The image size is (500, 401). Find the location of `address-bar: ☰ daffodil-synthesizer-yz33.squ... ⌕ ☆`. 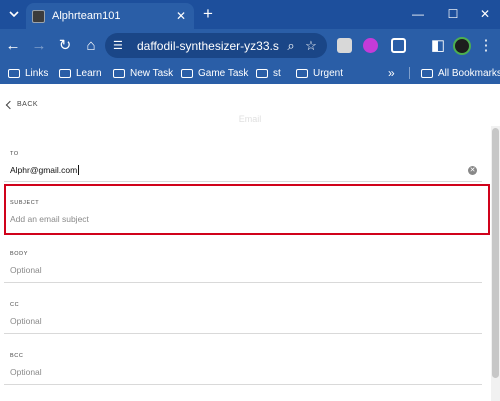

address-bar: ☰ daffodil-synthesizer-yz33.squ... ⌕ ☆ is located at coordinates (216, 45).